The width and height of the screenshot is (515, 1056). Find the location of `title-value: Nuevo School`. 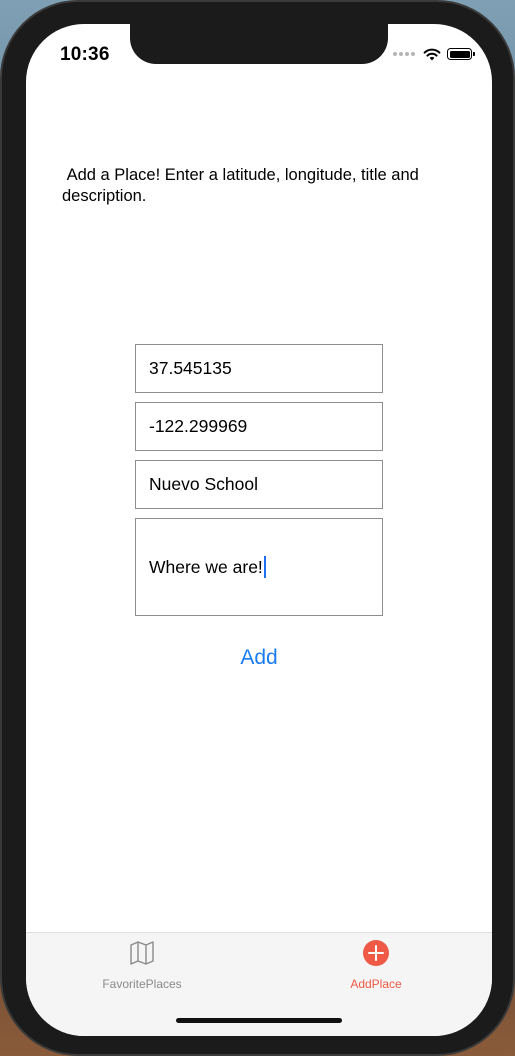

title-value: Nuevo School is located at coordinates (203, 484).